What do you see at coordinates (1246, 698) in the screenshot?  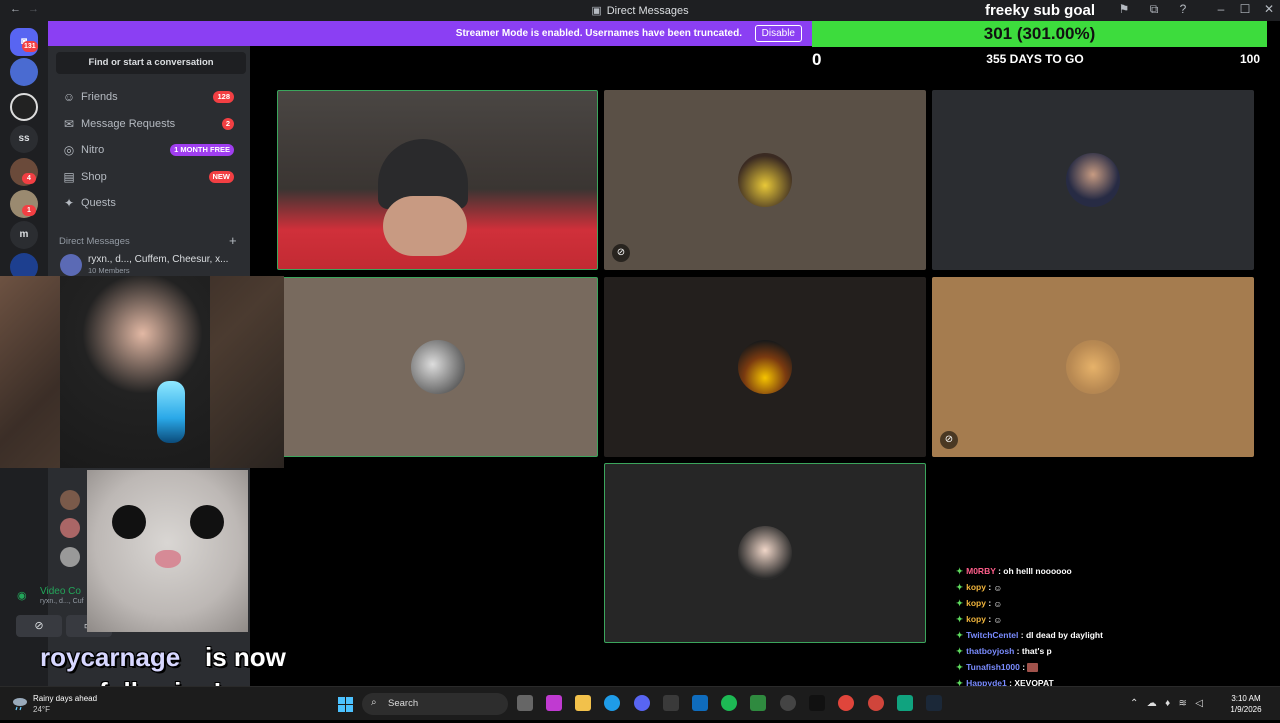 I see `clock-time: 3:10 AM` at bounding box center [1246, 698].